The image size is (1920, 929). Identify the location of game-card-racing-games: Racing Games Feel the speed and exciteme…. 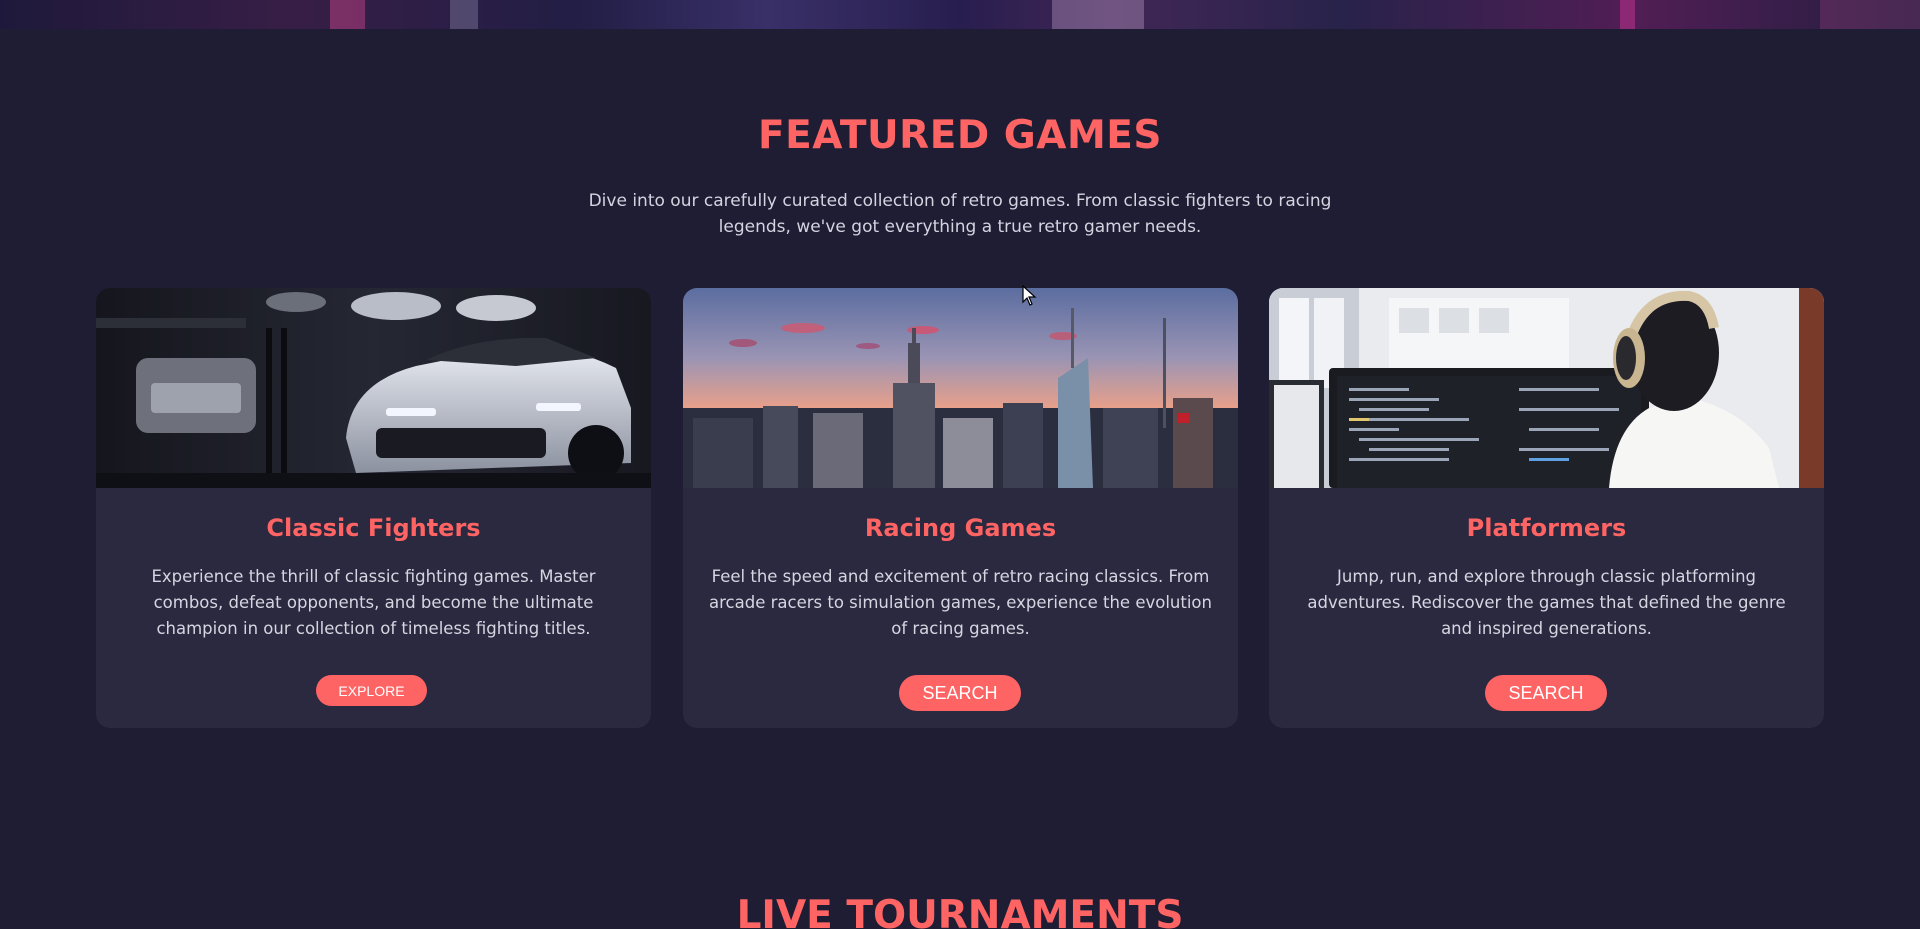
(960, 508).